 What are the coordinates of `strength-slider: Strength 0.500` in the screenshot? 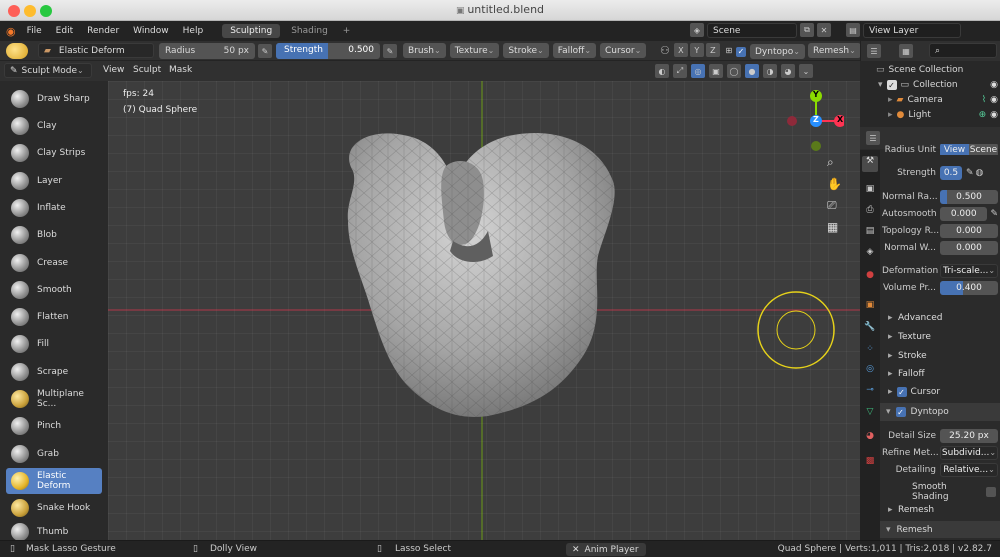 It's located at (328, 51).